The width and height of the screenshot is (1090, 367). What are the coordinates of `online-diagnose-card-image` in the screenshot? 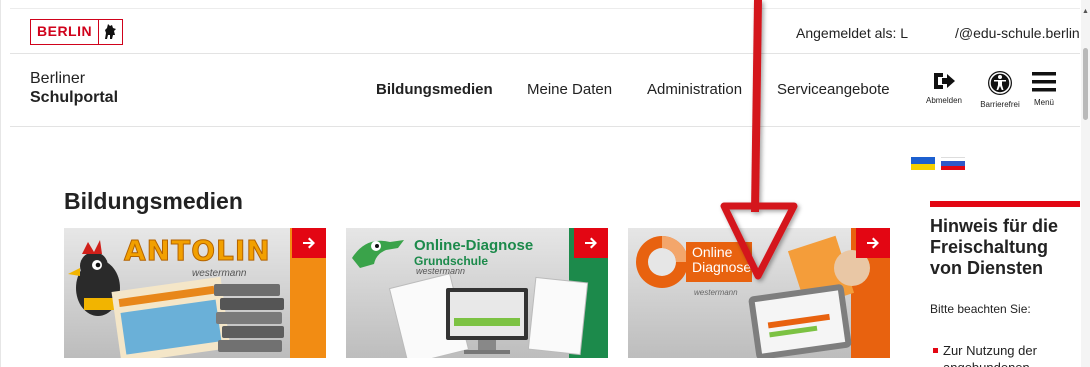 It's located at (759, 293).